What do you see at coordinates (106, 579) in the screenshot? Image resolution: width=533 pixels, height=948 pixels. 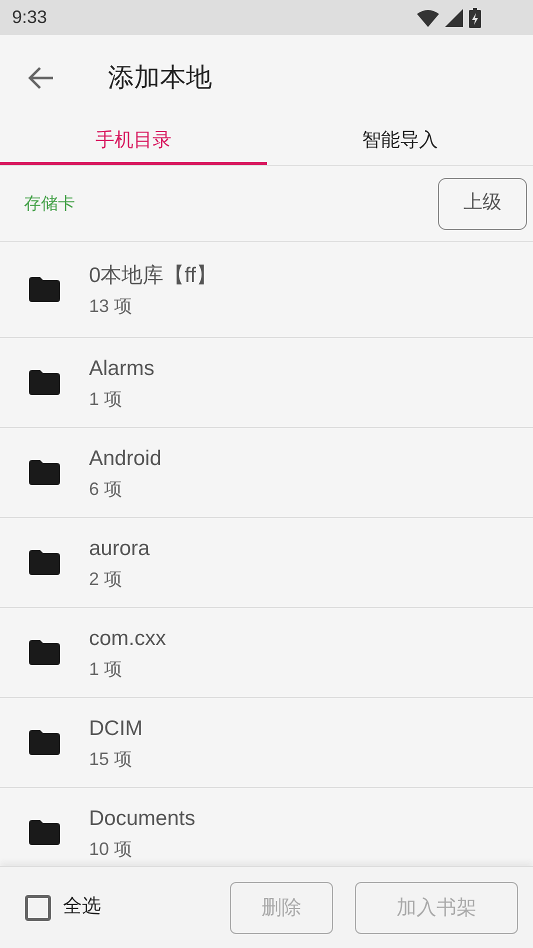 I see `item-count: 2 项` at bounding box center [106, 579].